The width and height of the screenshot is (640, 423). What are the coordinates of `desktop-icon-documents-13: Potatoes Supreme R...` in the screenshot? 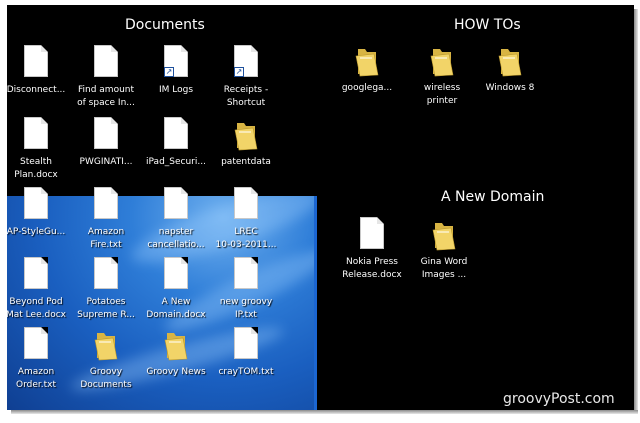 It's located at (106, 289).